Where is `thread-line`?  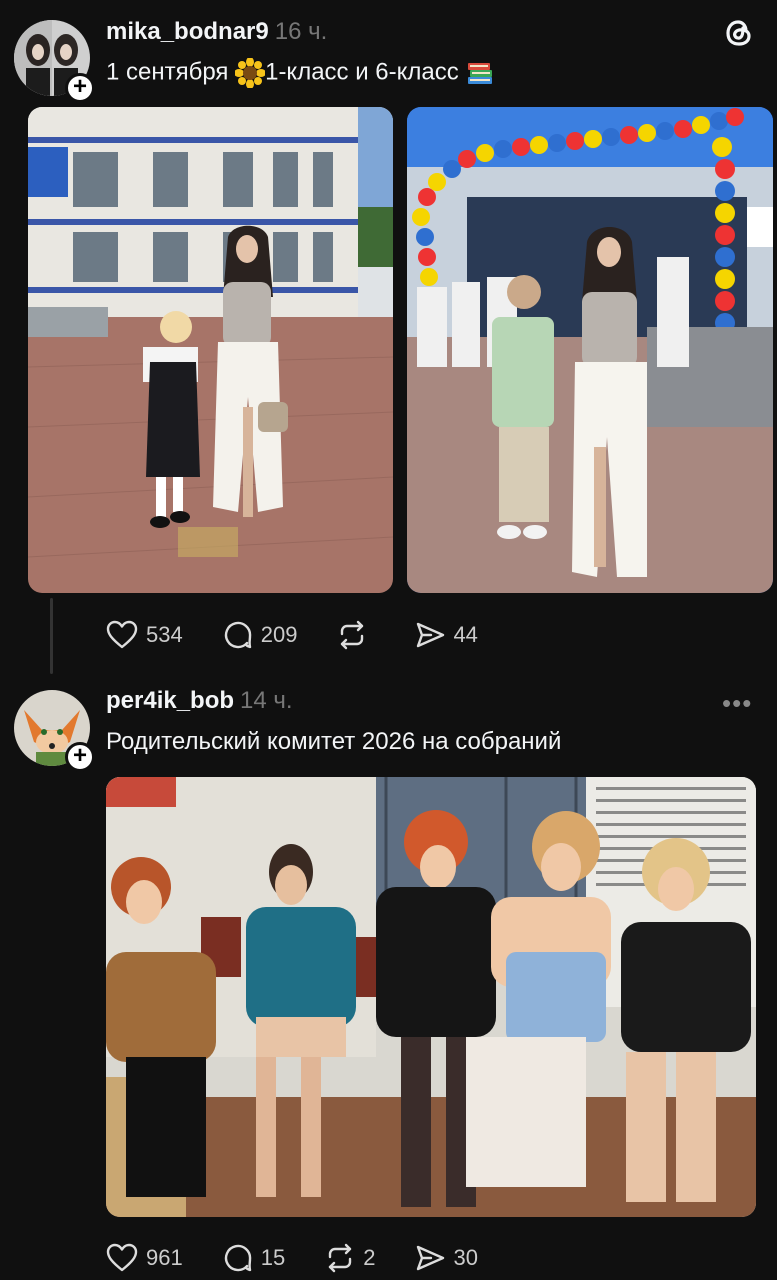 thread-line is located at coordinates (51, 636).